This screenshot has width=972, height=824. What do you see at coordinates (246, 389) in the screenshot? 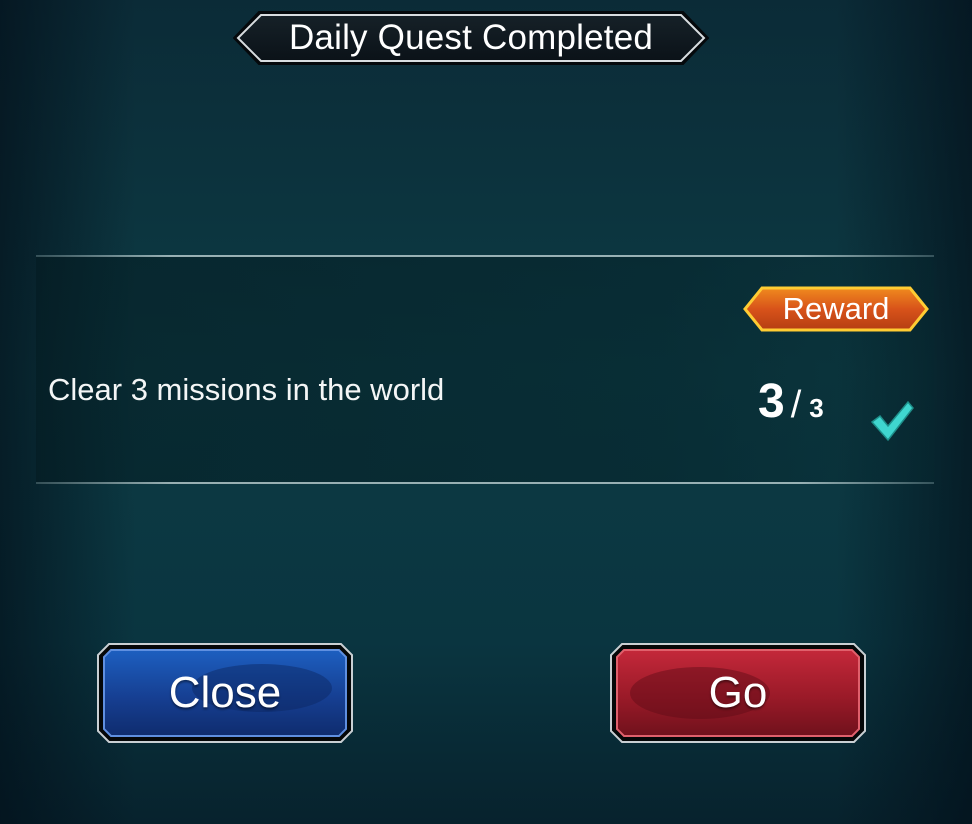
I see `quest-description: Clear 3 missions in the world` at bounding box center [246, 389].